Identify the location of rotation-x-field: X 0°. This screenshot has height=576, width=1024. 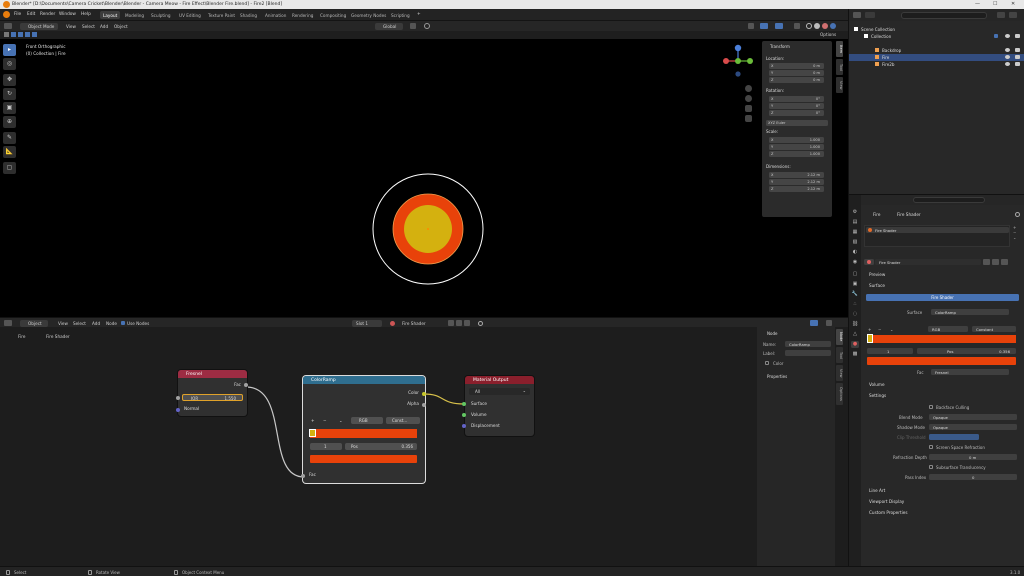
(796, 99).